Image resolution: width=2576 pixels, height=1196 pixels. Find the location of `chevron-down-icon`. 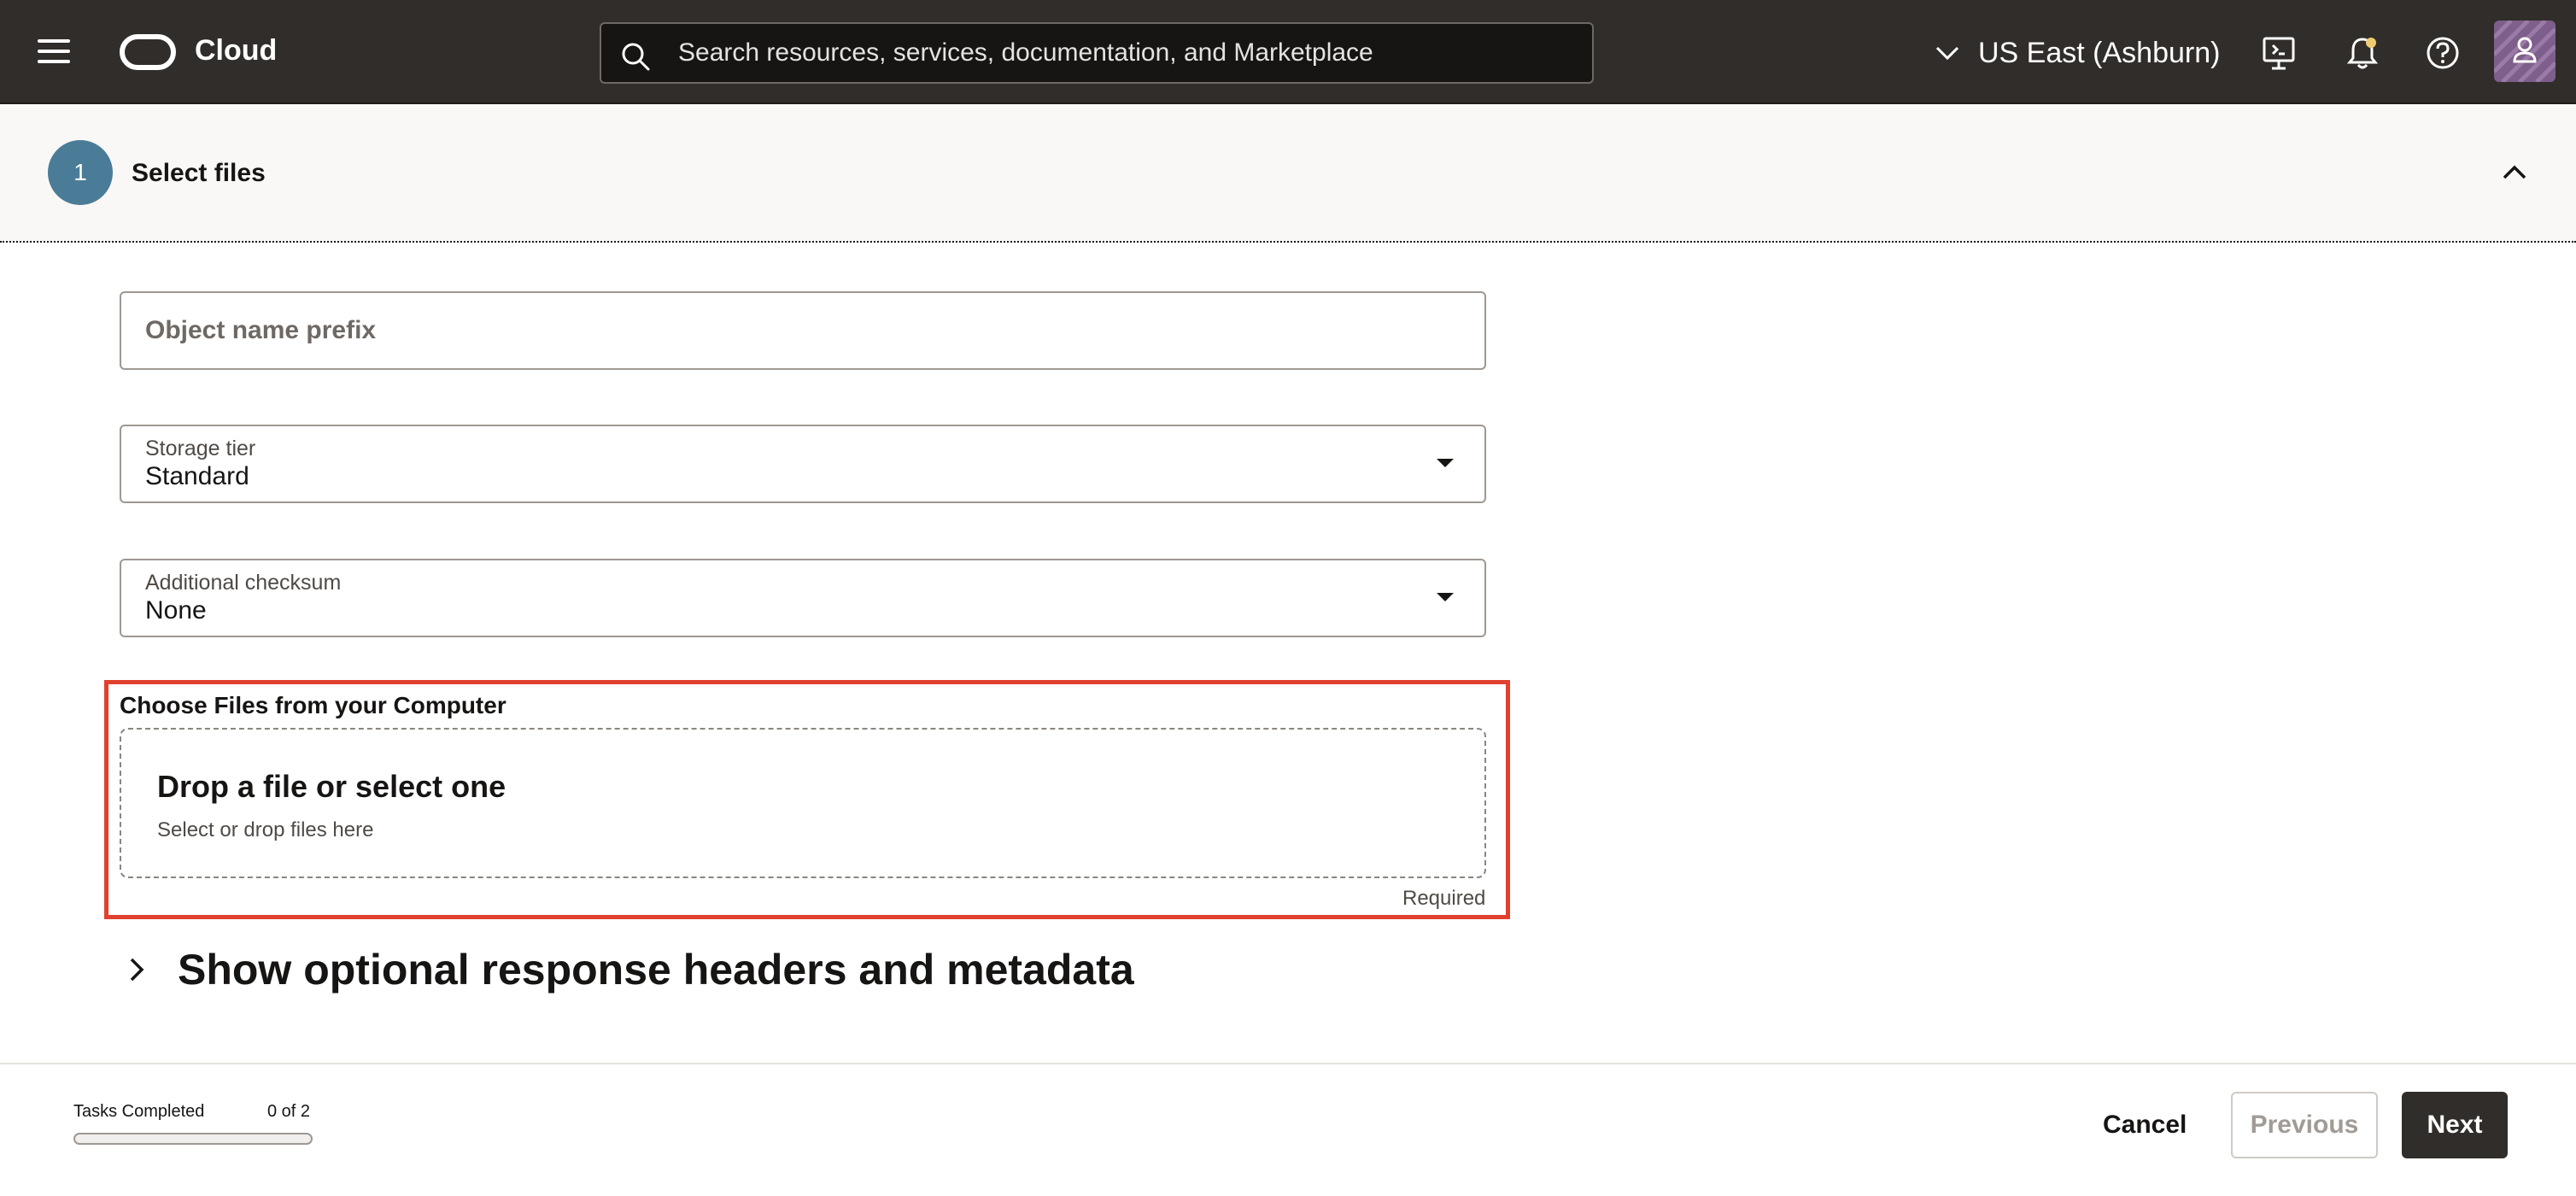

chevron-down-icon is located at coordinates (1947, 54).